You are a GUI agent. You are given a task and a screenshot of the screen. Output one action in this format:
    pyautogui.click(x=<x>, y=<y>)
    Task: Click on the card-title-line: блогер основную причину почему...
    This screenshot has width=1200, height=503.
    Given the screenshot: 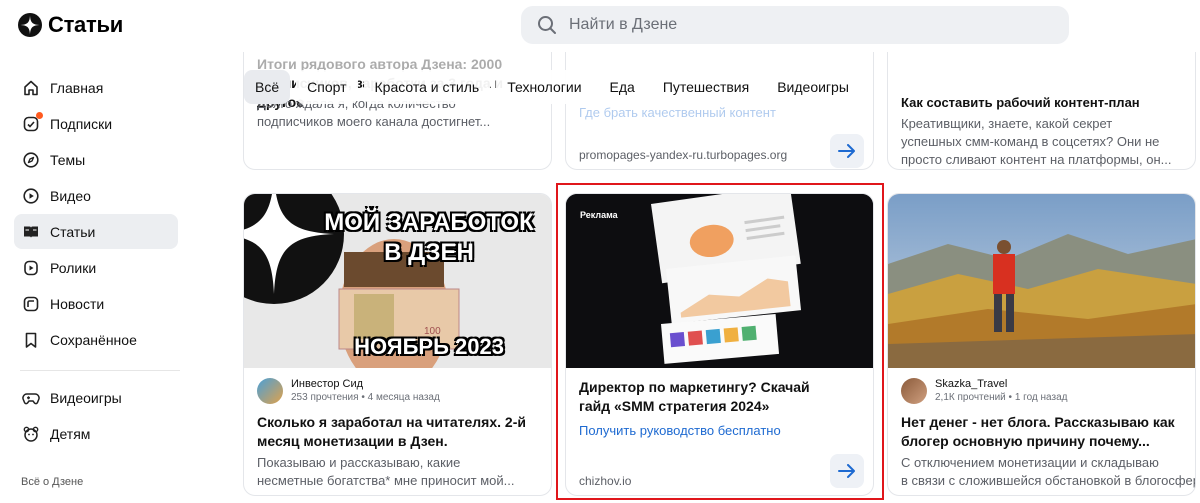 What is the action you would take?
    pyautogui.click(x=1025, y=441)
    